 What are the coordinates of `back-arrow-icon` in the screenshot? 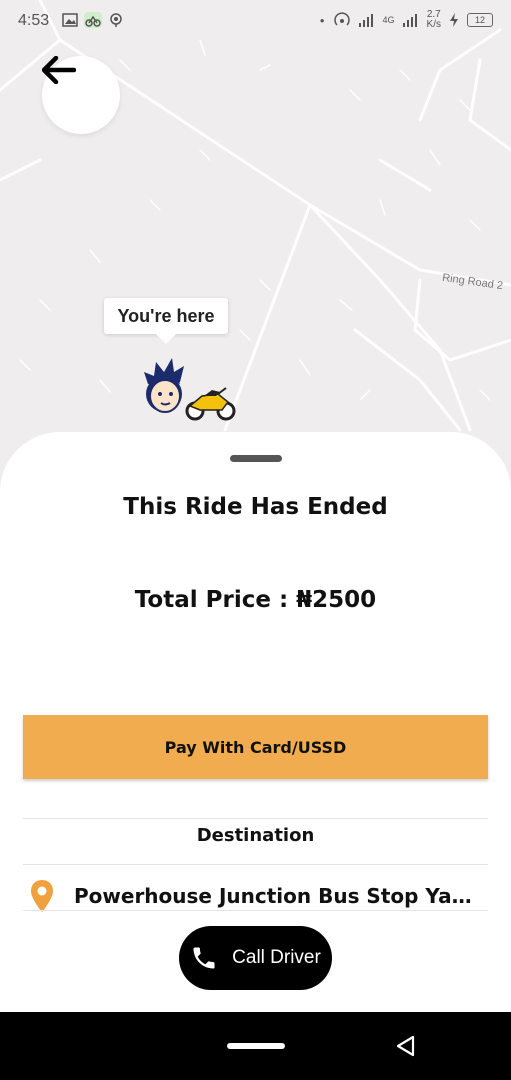 It's located at (59, 70).